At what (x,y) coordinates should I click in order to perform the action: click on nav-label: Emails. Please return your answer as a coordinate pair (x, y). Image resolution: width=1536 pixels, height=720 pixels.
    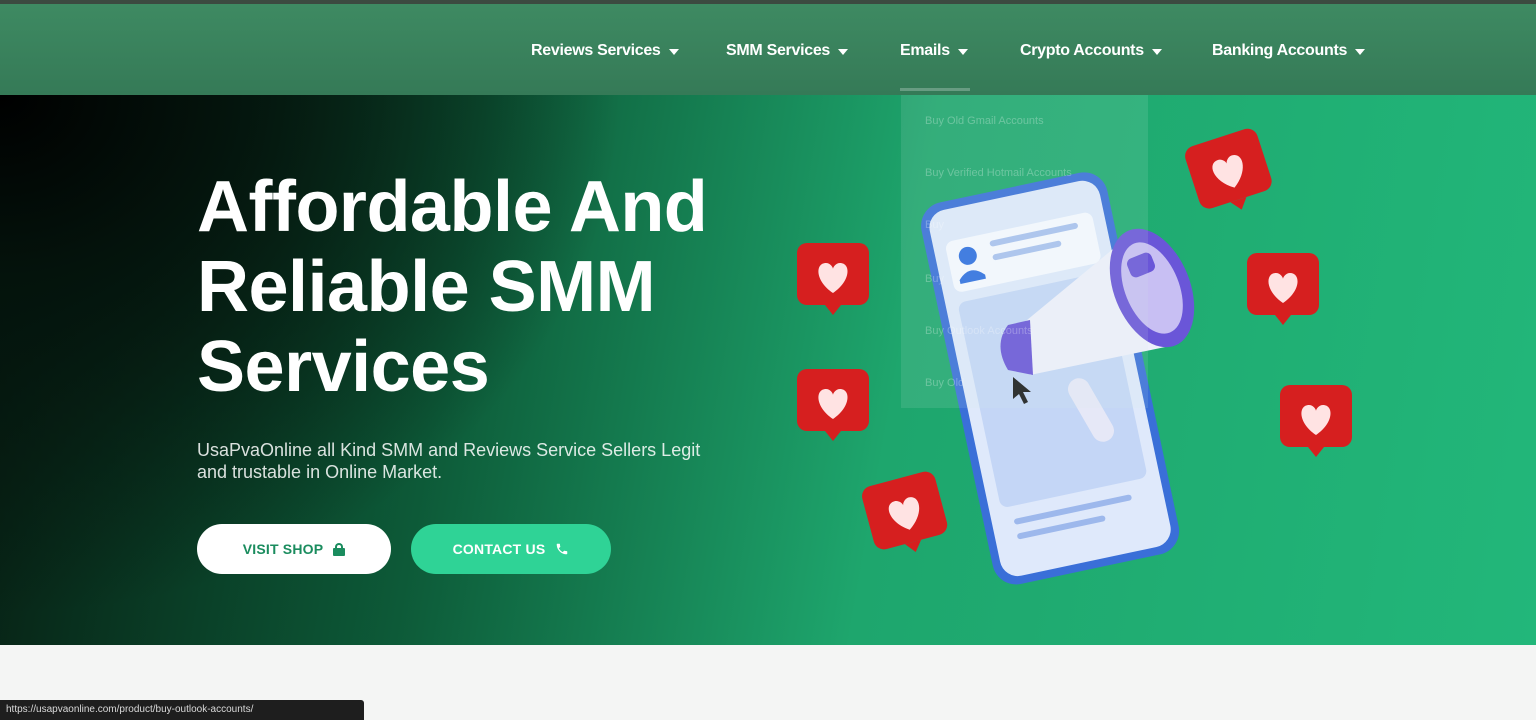
    Looking at the image, I should click on (925, 50).